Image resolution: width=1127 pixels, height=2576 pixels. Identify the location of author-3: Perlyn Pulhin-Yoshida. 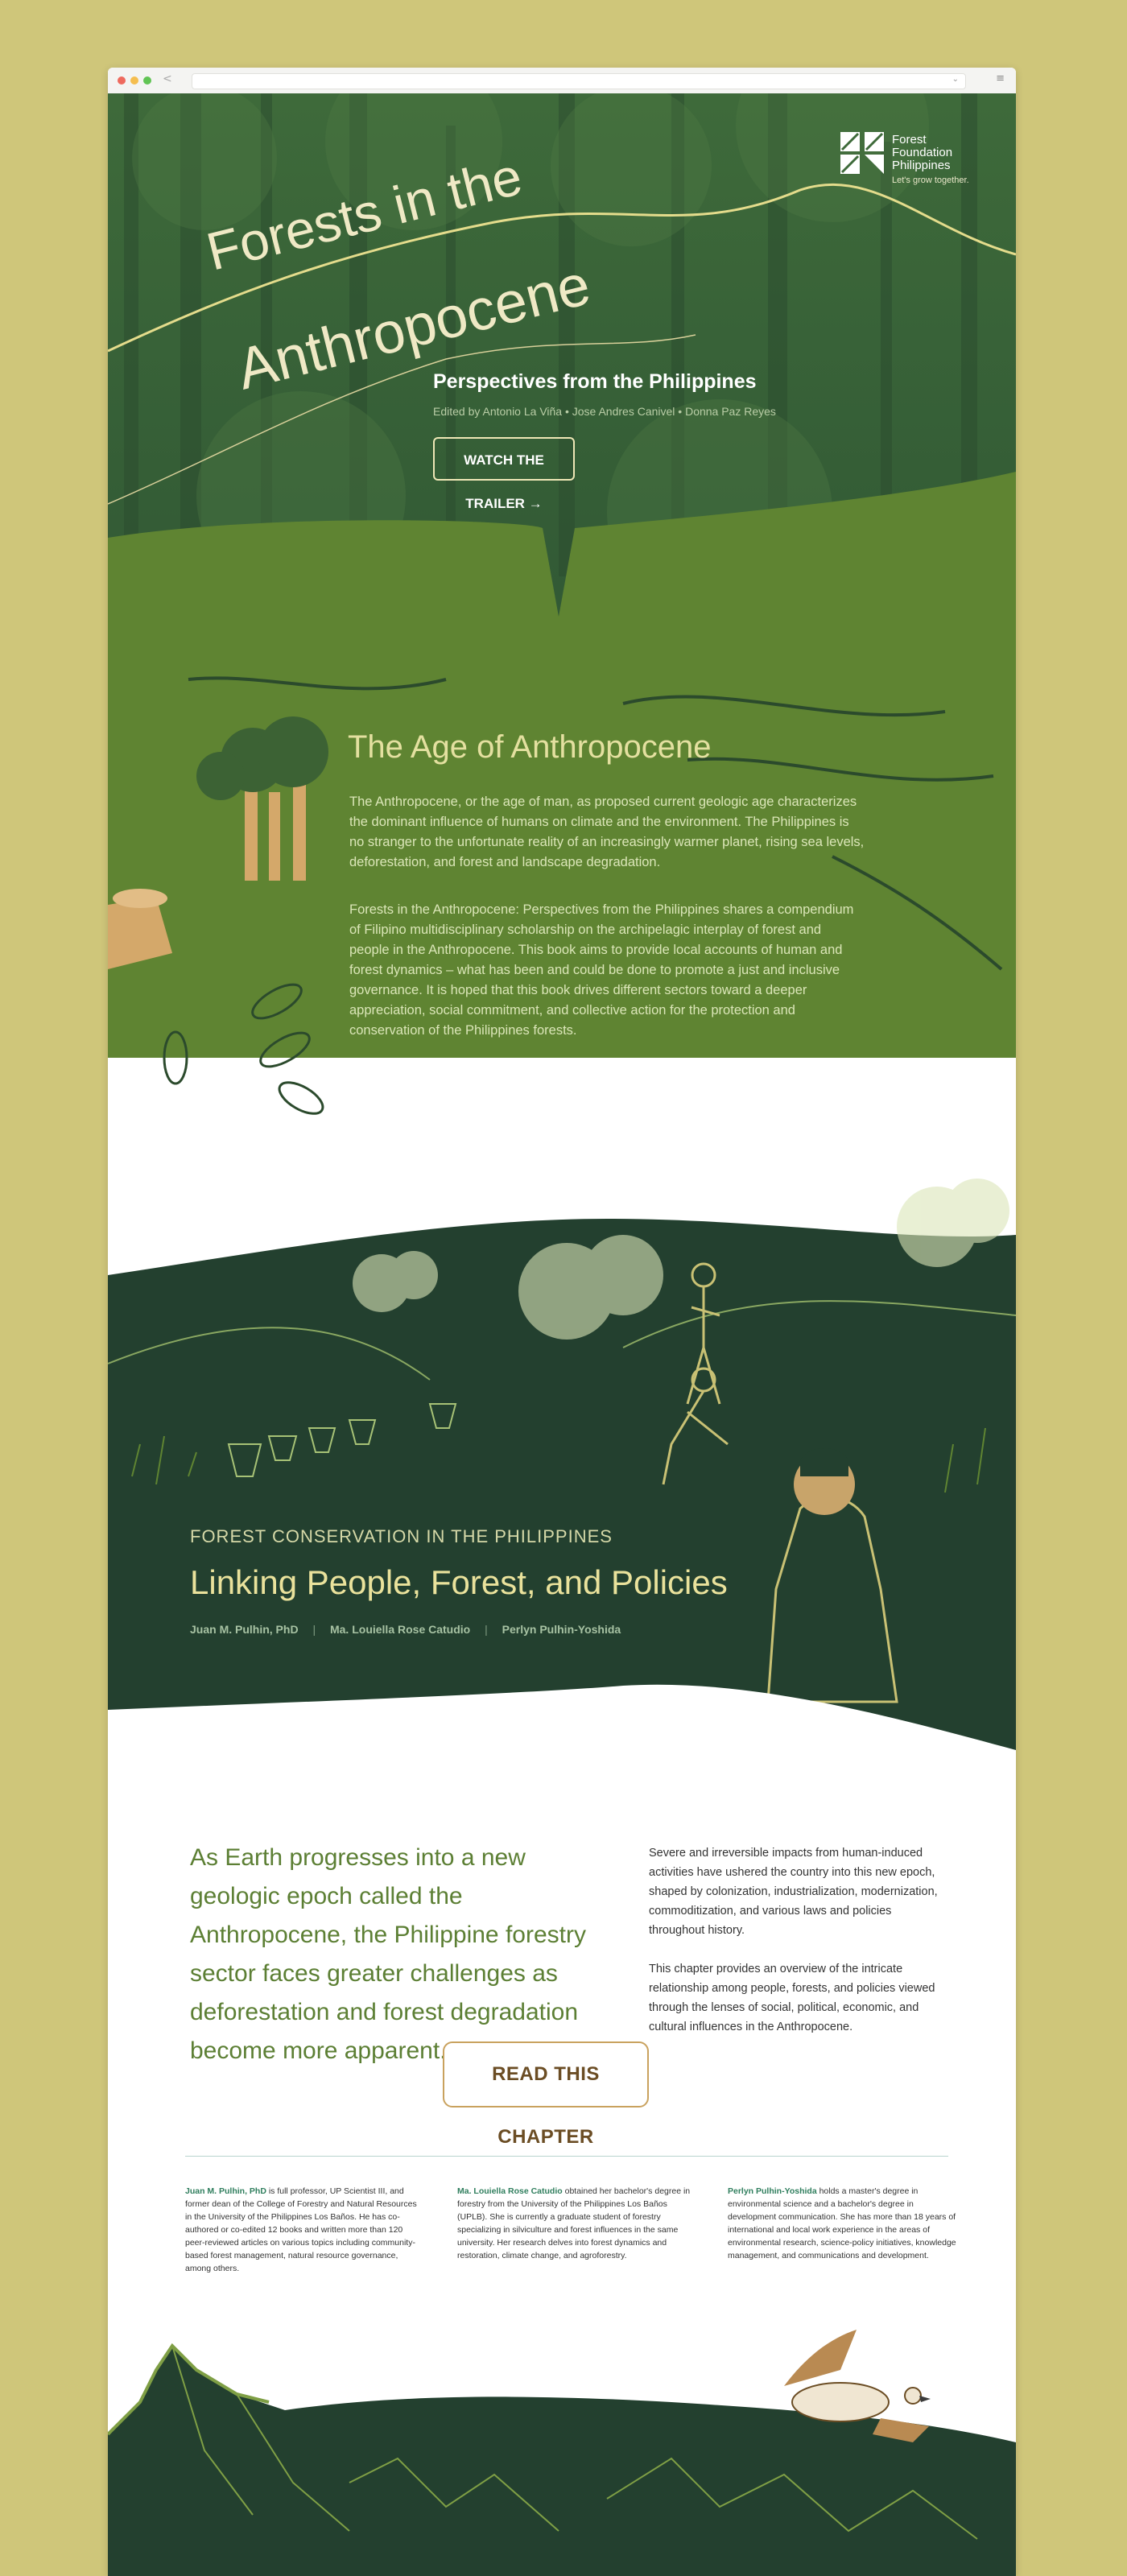
(561, 1629).